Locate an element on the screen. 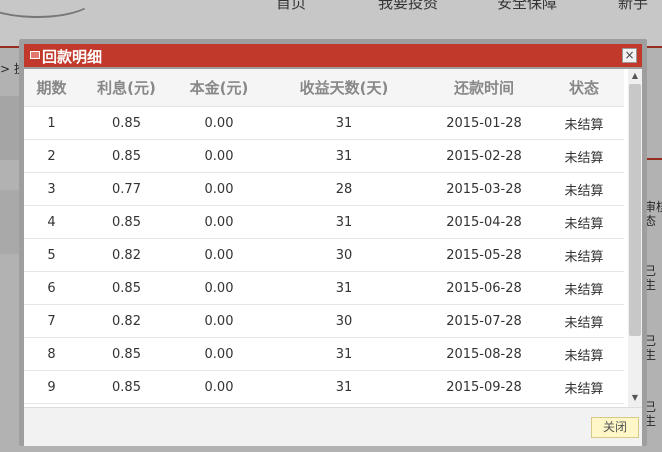 This screenshot has width=662, height=452. cell-period: 4 is located at coordinates (51, 222).